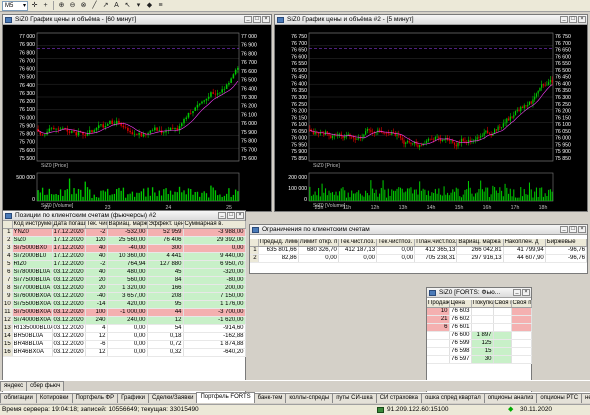 The width and height of the screenshot is (590, 415). What do you see at coordinates (32, 225) in the screenshot?
I see `column-header: Код инструмента` at bounding box center [32, 225].